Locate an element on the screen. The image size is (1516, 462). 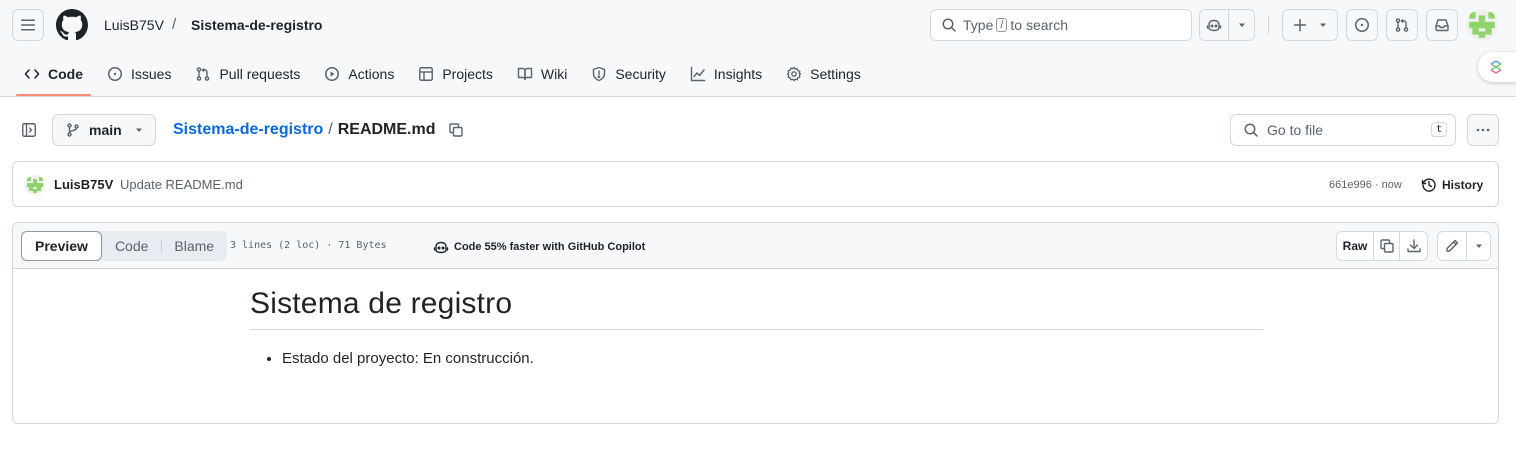
readme-title: Sistema de registro is located at coordinates (756, 308).